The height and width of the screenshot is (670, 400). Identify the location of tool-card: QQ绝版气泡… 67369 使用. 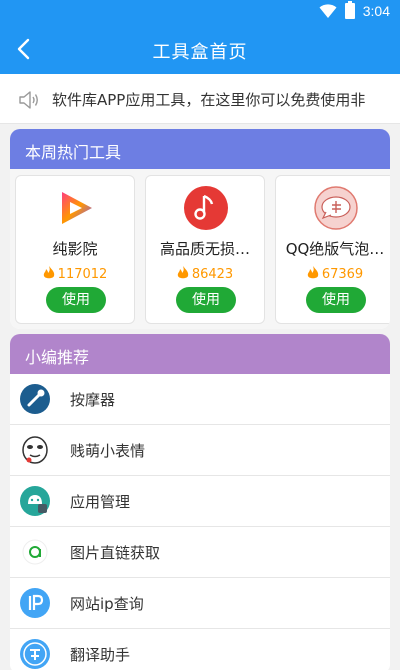
(332, 249).